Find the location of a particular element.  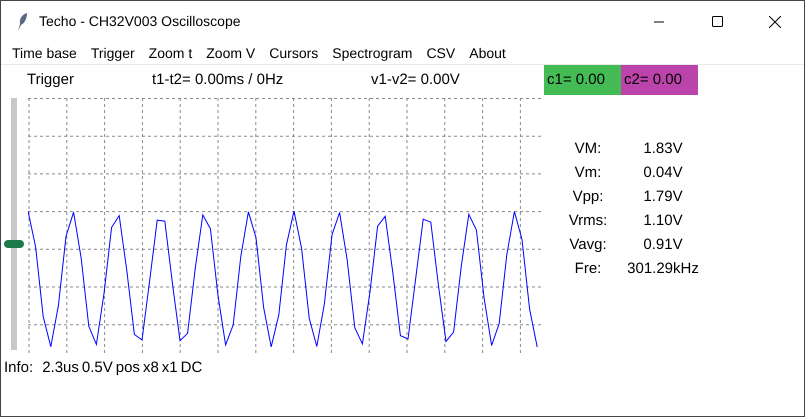

info-value: x8 is located at coordinates (150, 368).